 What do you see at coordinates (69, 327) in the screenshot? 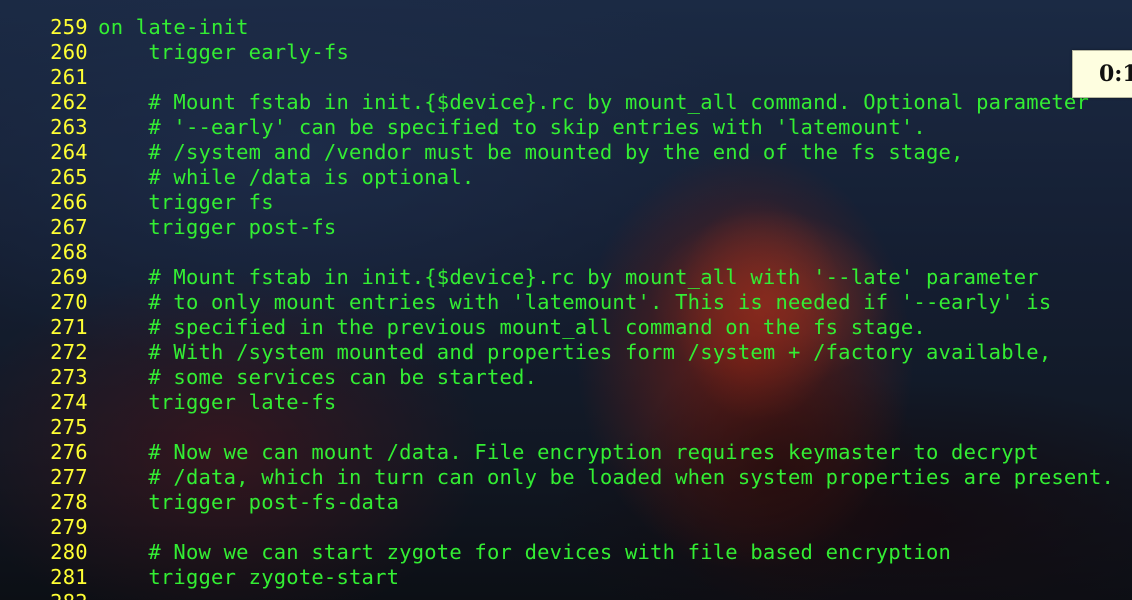
I see `line-number: 271` at bounding box center [69, 327].